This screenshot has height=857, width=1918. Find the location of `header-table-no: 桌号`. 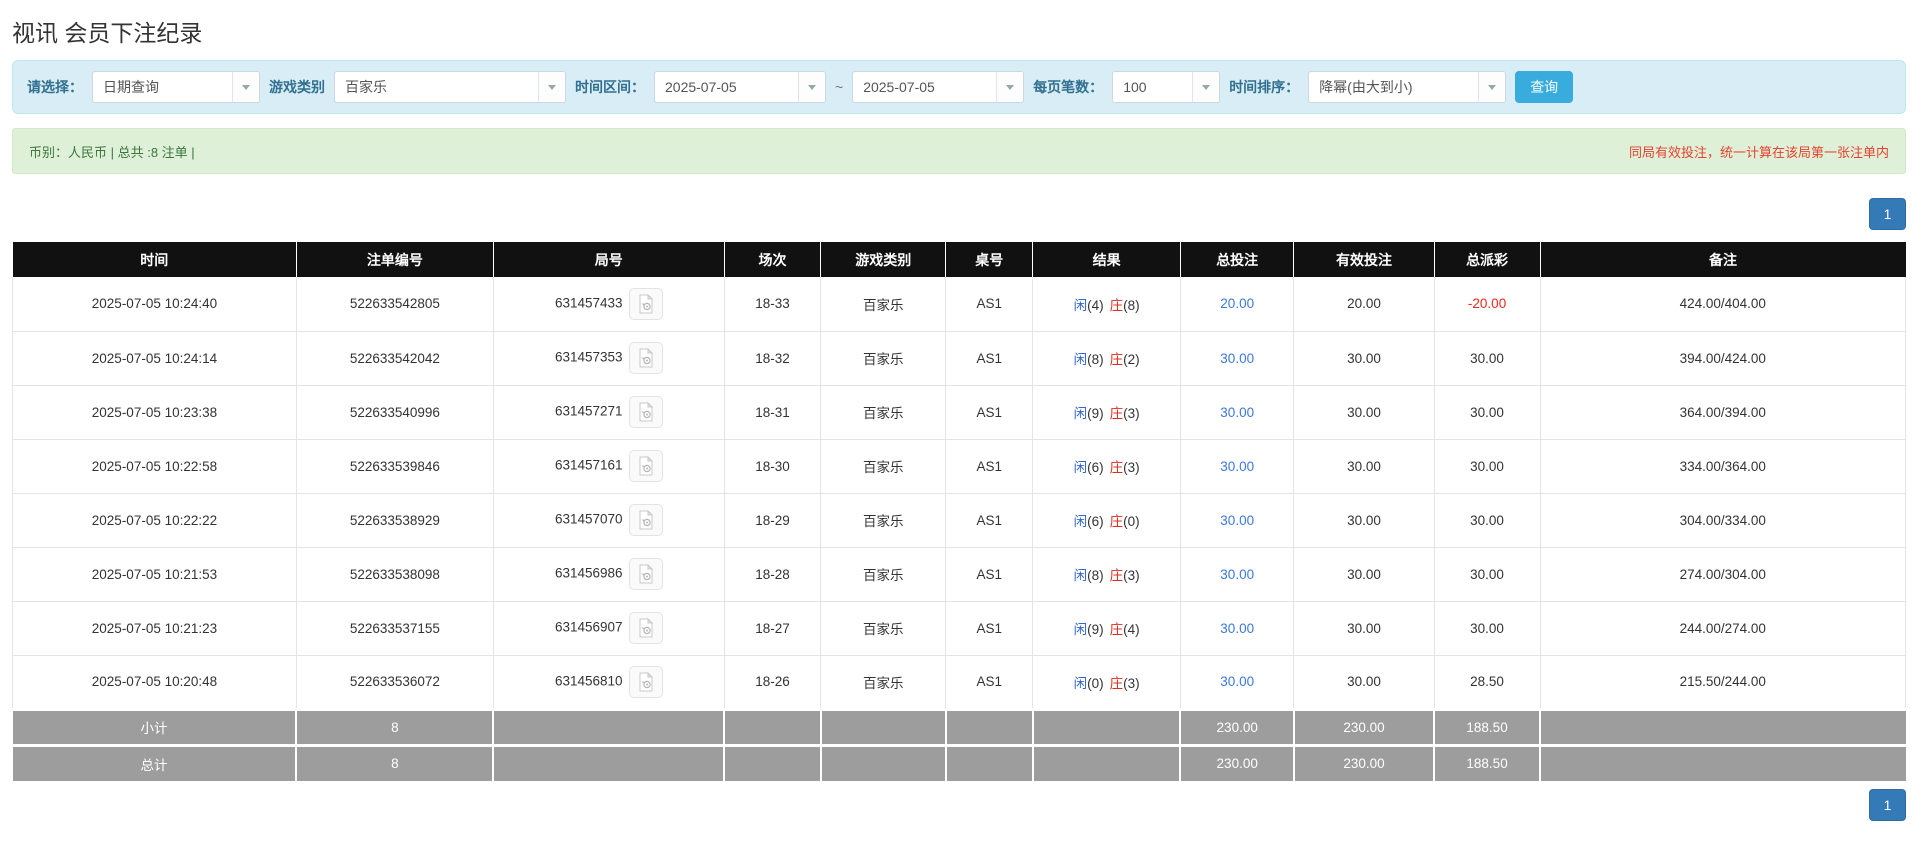

header-table-no: 桌号 is located at coordinates (989, 259).